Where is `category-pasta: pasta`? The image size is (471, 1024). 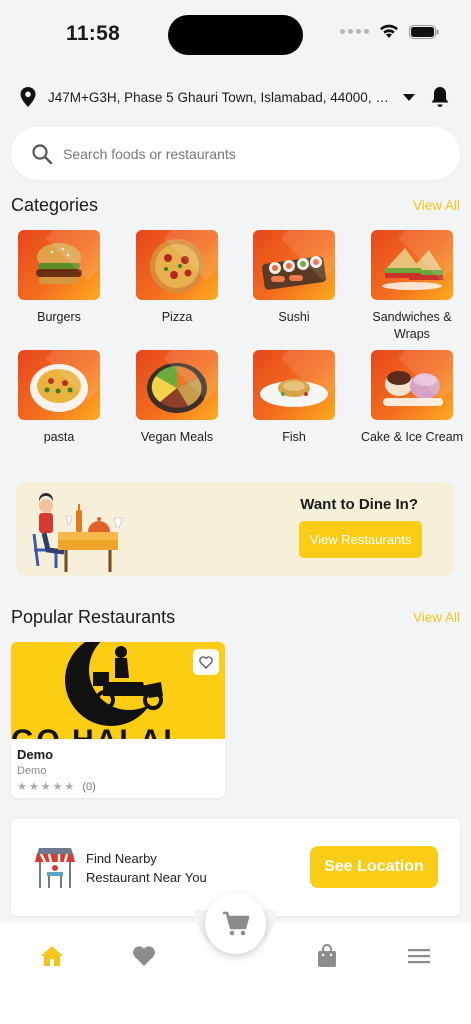
category-pasta: pasta is located at coordinates (59, 398).